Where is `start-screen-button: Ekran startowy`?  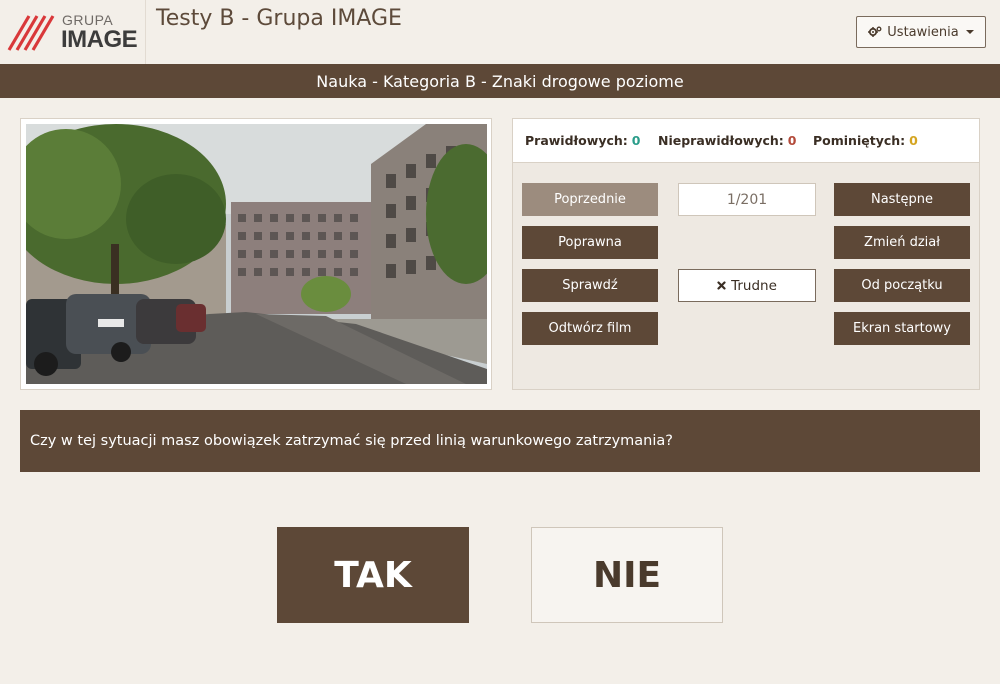
start-screen-button: Ekran startowy is located at coordinates (902, 328).